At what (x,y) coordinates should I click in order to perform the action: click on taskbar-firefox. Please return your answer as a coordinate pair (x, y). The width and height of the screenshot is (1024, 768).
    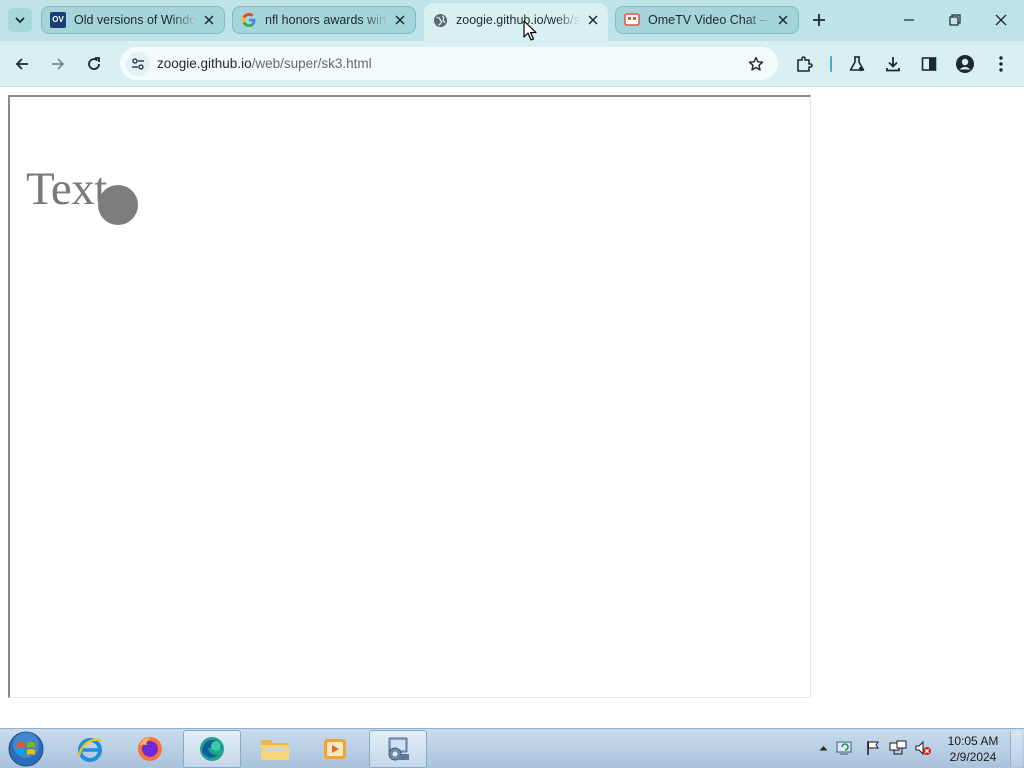
    Looking at the image, I should click on (150, 749).